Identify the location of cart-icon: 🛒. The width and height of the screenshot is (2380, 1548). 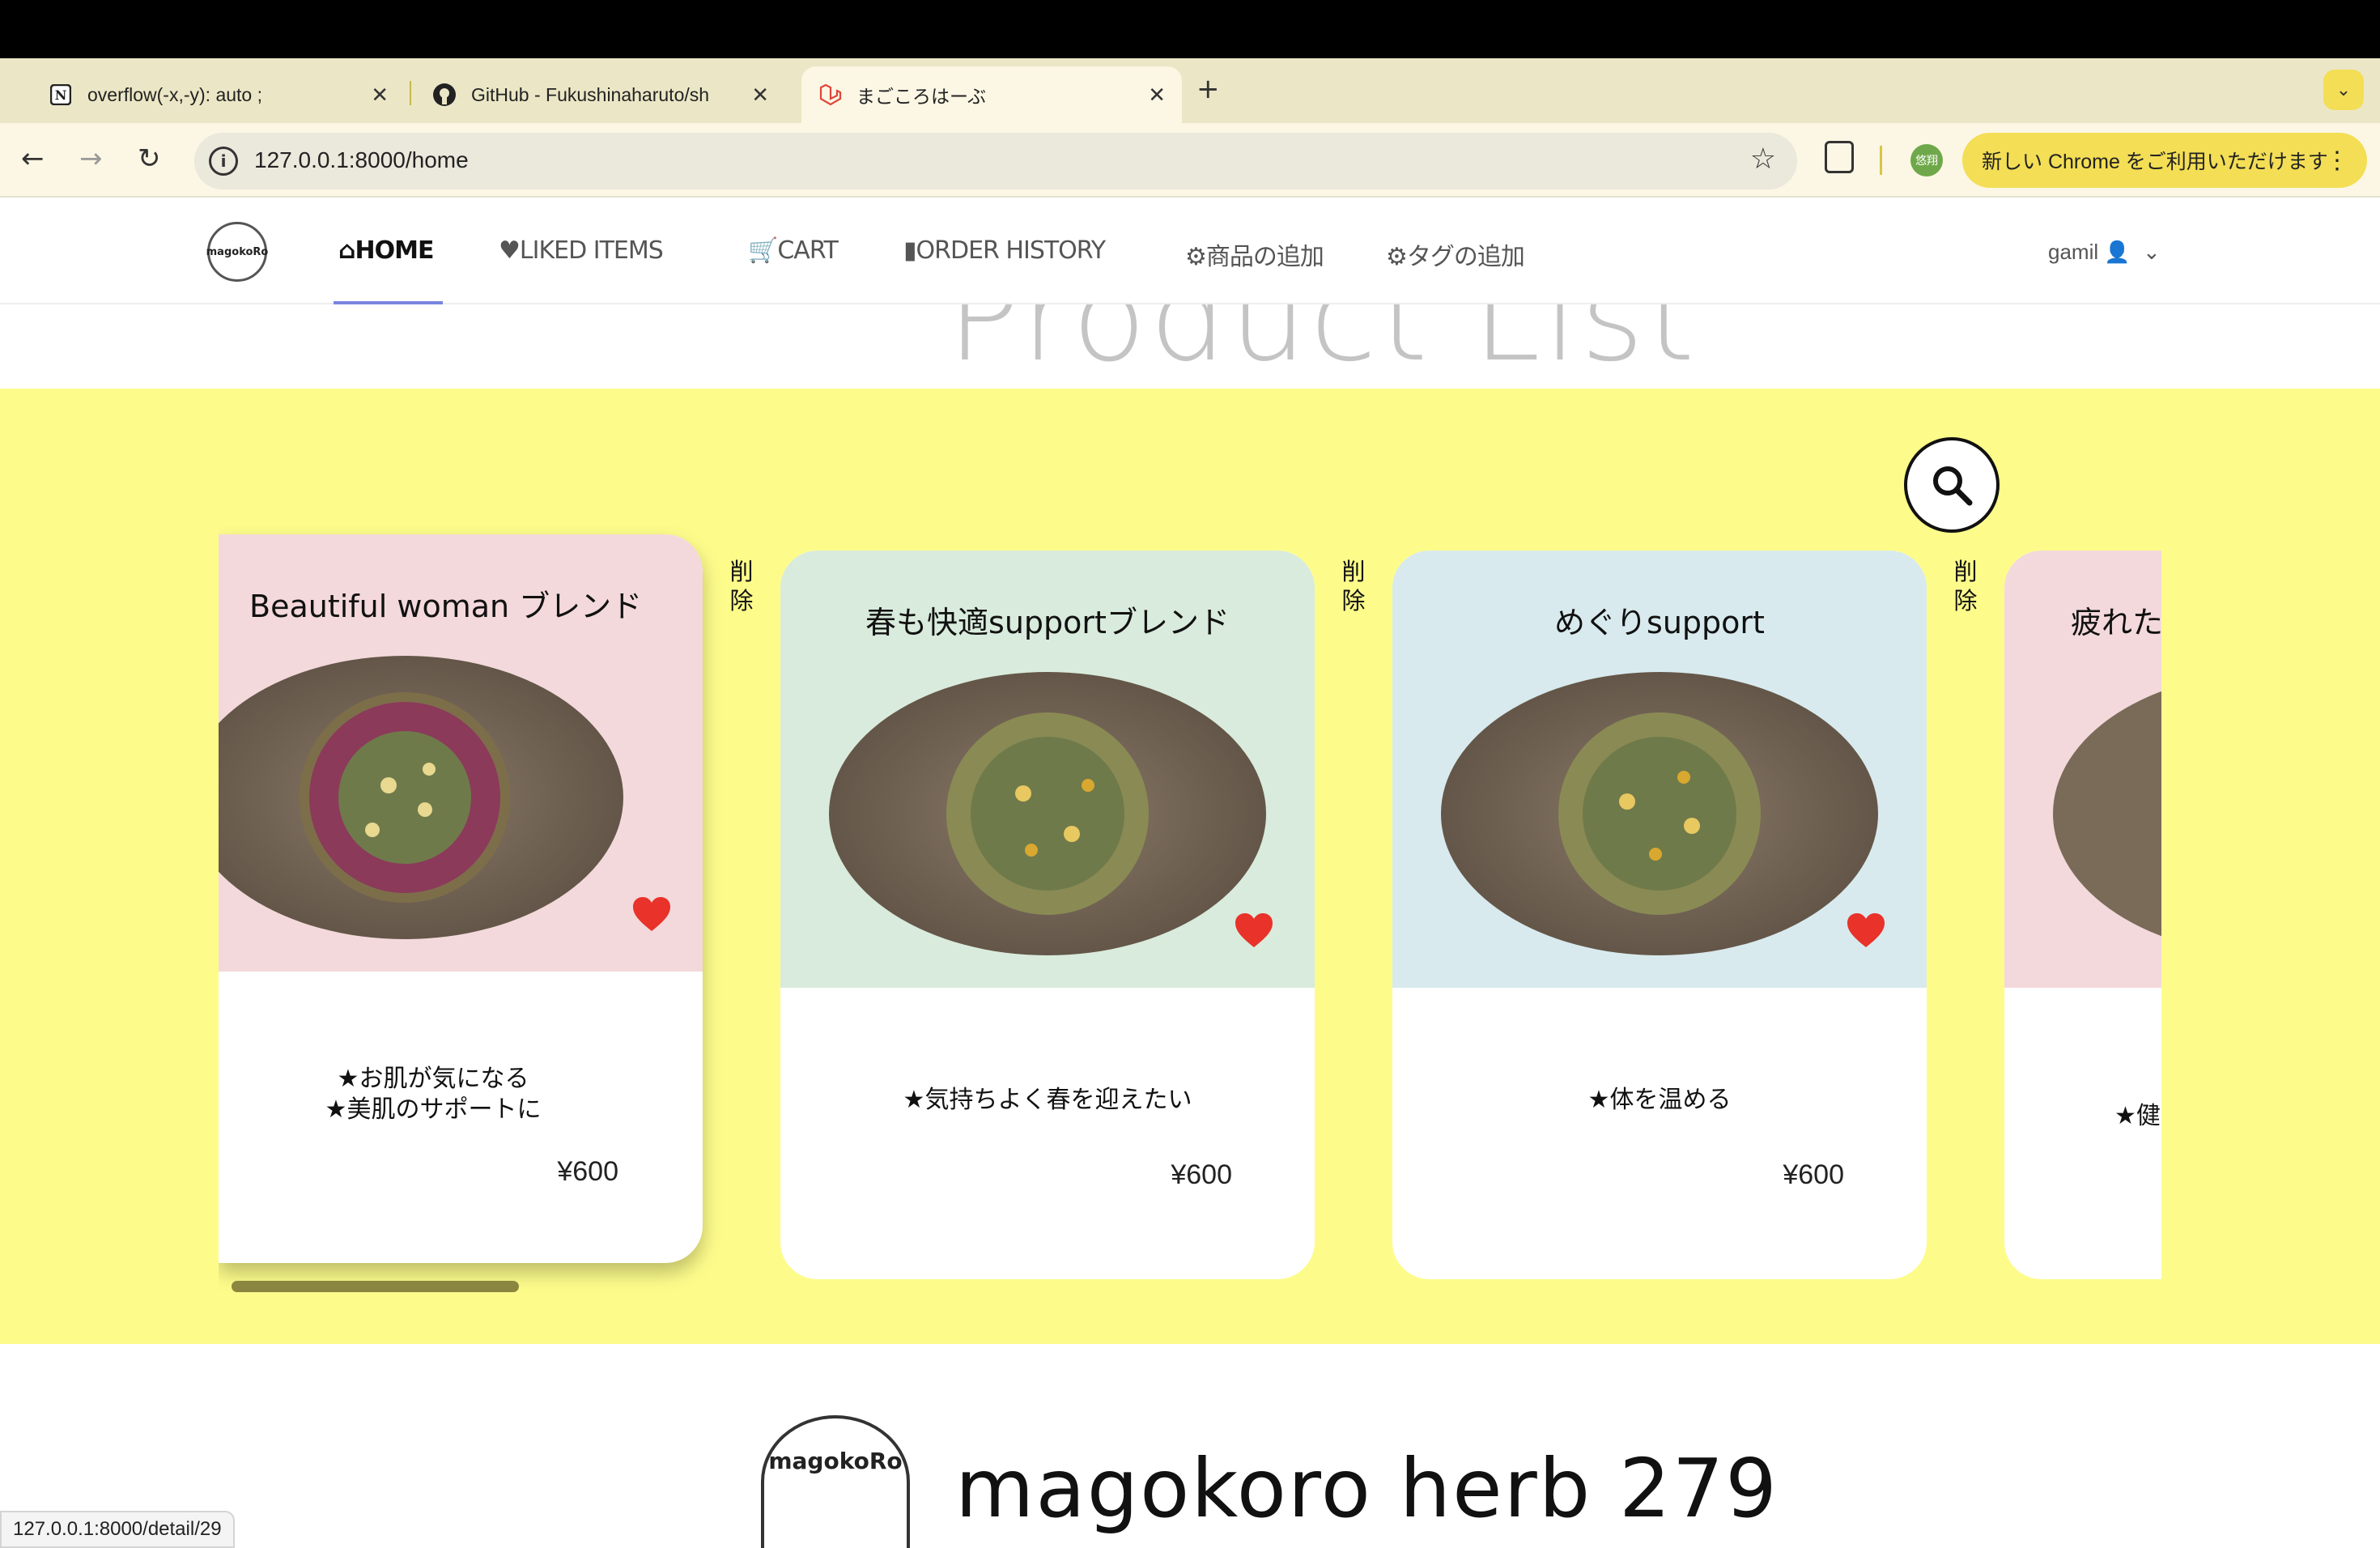
(763, 251).